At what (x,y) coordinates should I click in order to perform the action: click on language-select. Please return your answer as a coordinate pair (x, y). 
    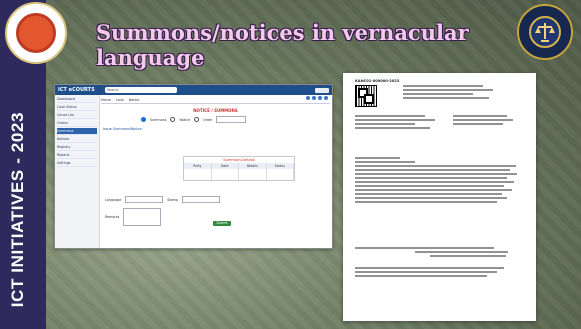
    Looking at the image, I should click on (144, 199).